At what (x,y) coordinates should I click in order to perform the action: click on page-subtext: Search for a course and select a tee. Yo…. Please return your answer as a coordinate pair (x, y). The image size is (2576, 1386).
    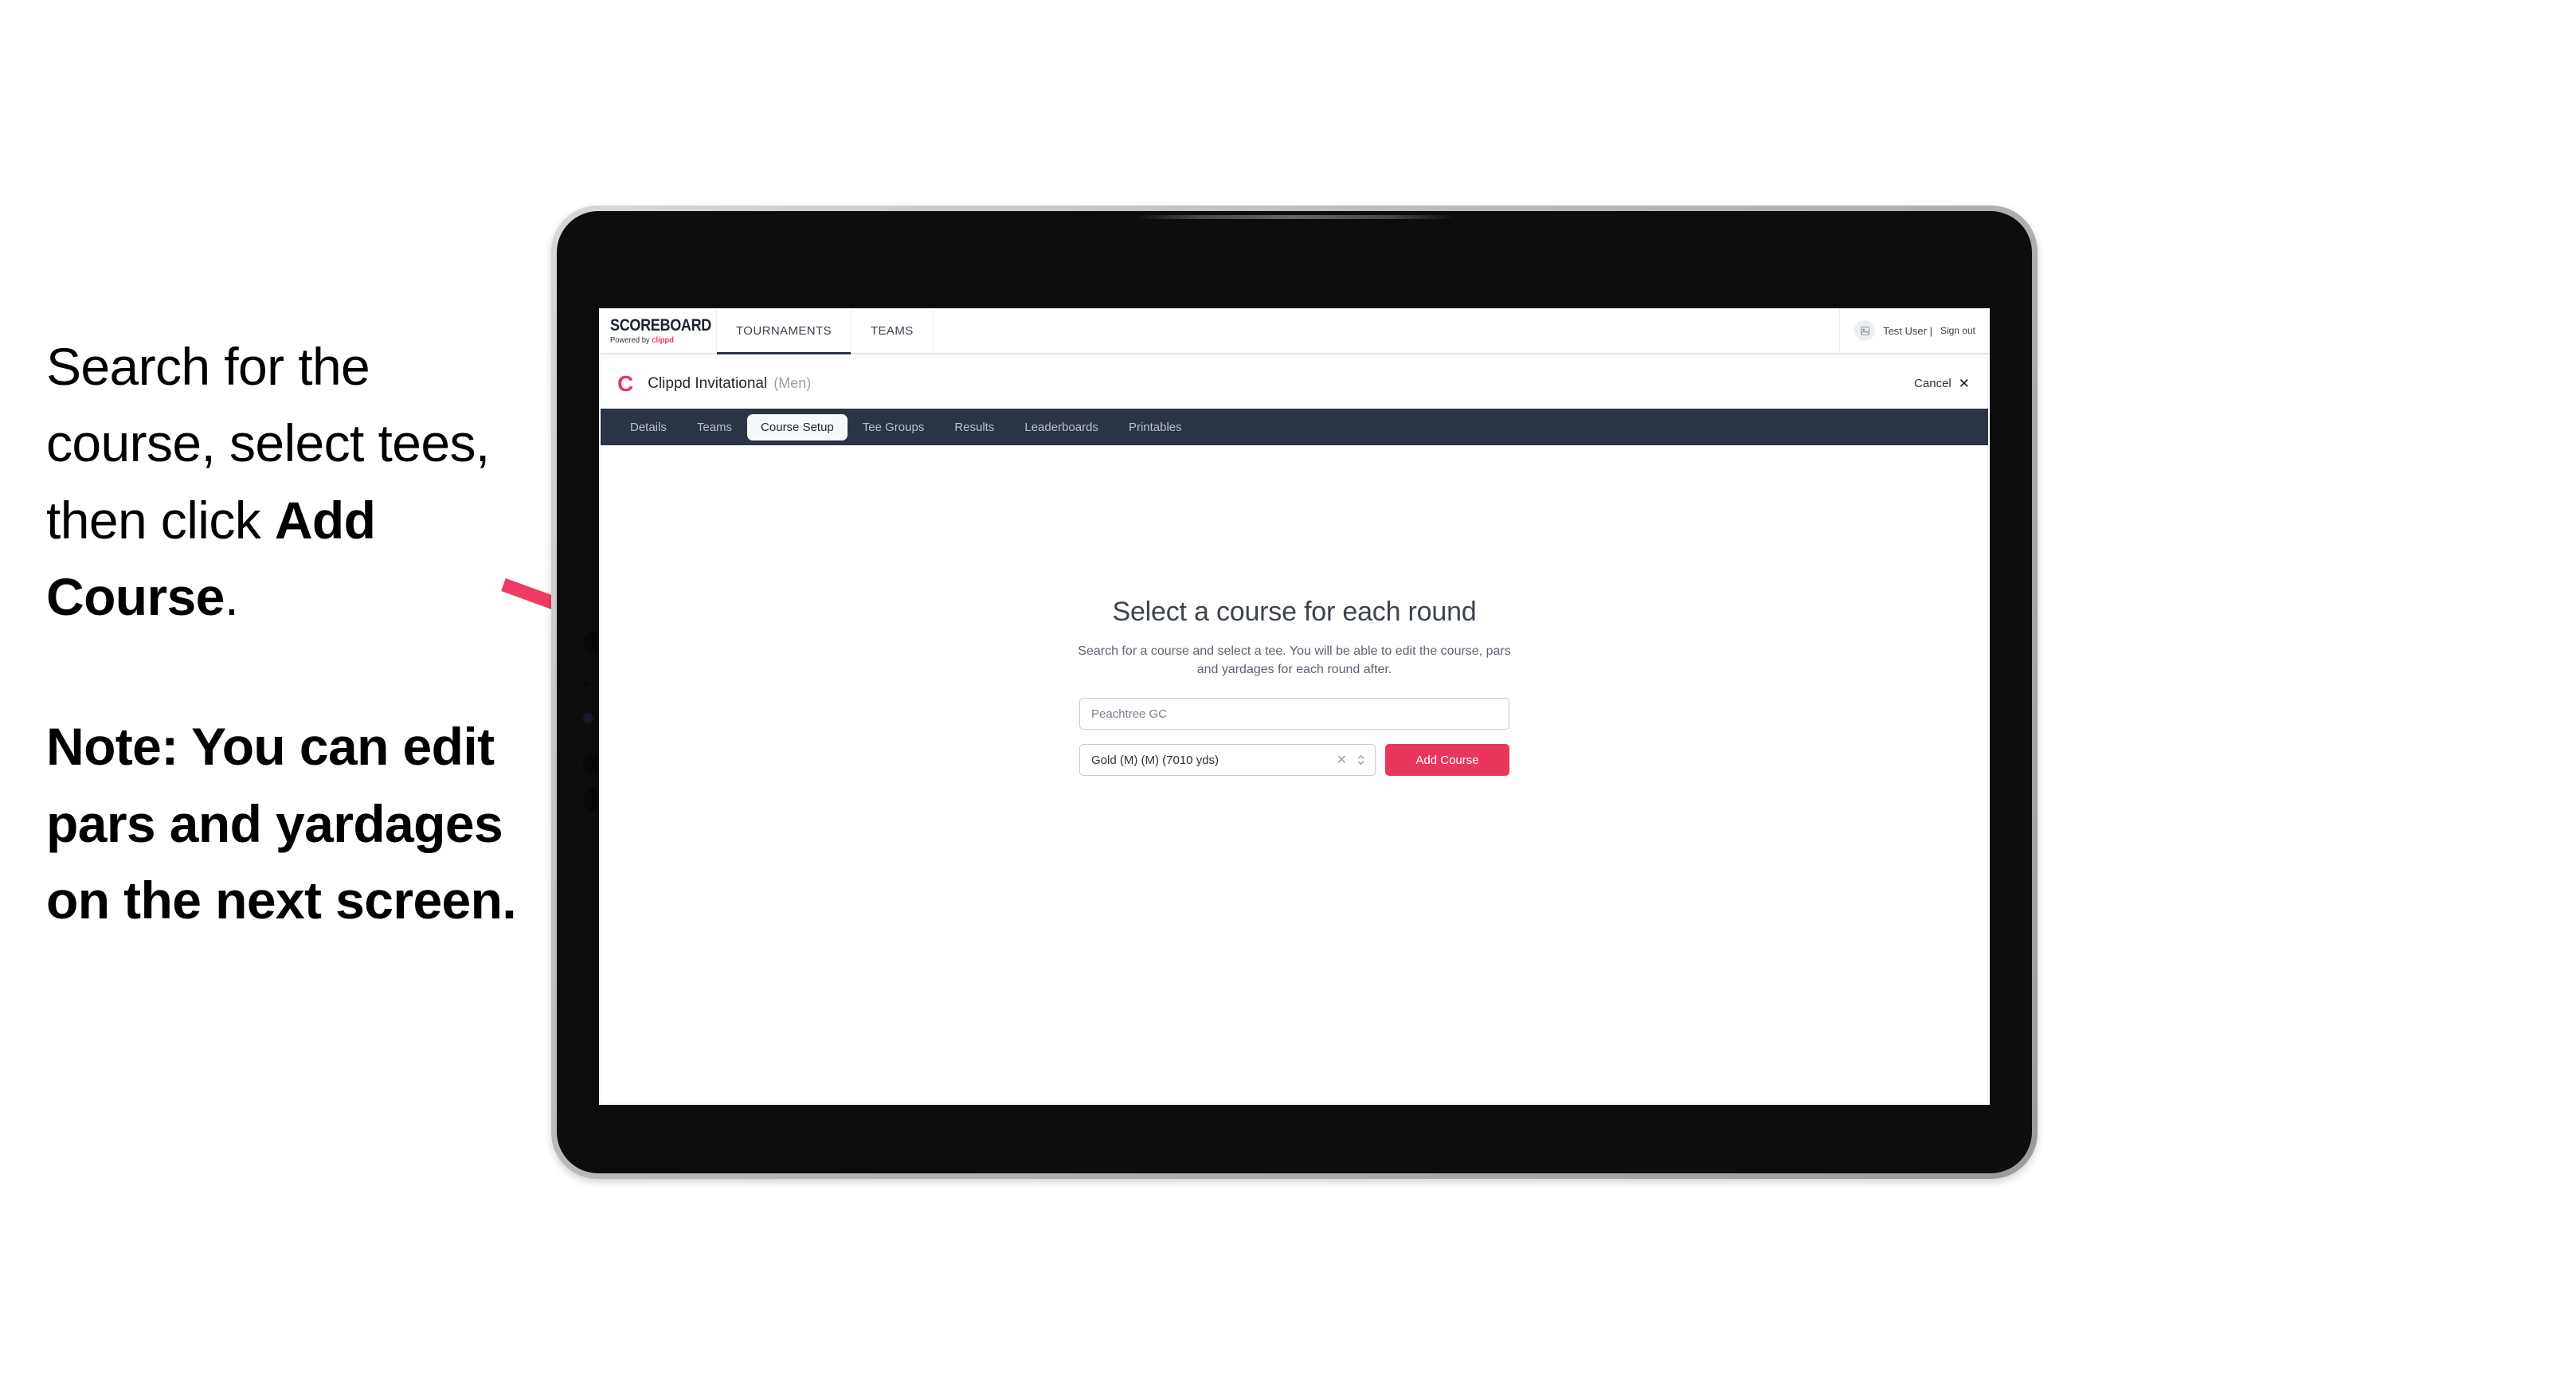
    Looking at the image, I should click on (1294, 660).